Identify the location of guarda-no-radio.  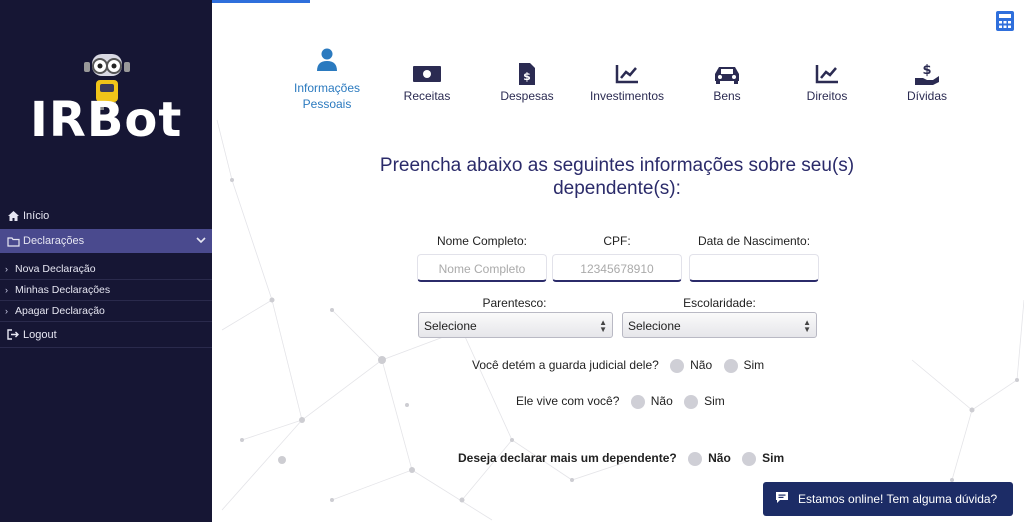
(677, 365).